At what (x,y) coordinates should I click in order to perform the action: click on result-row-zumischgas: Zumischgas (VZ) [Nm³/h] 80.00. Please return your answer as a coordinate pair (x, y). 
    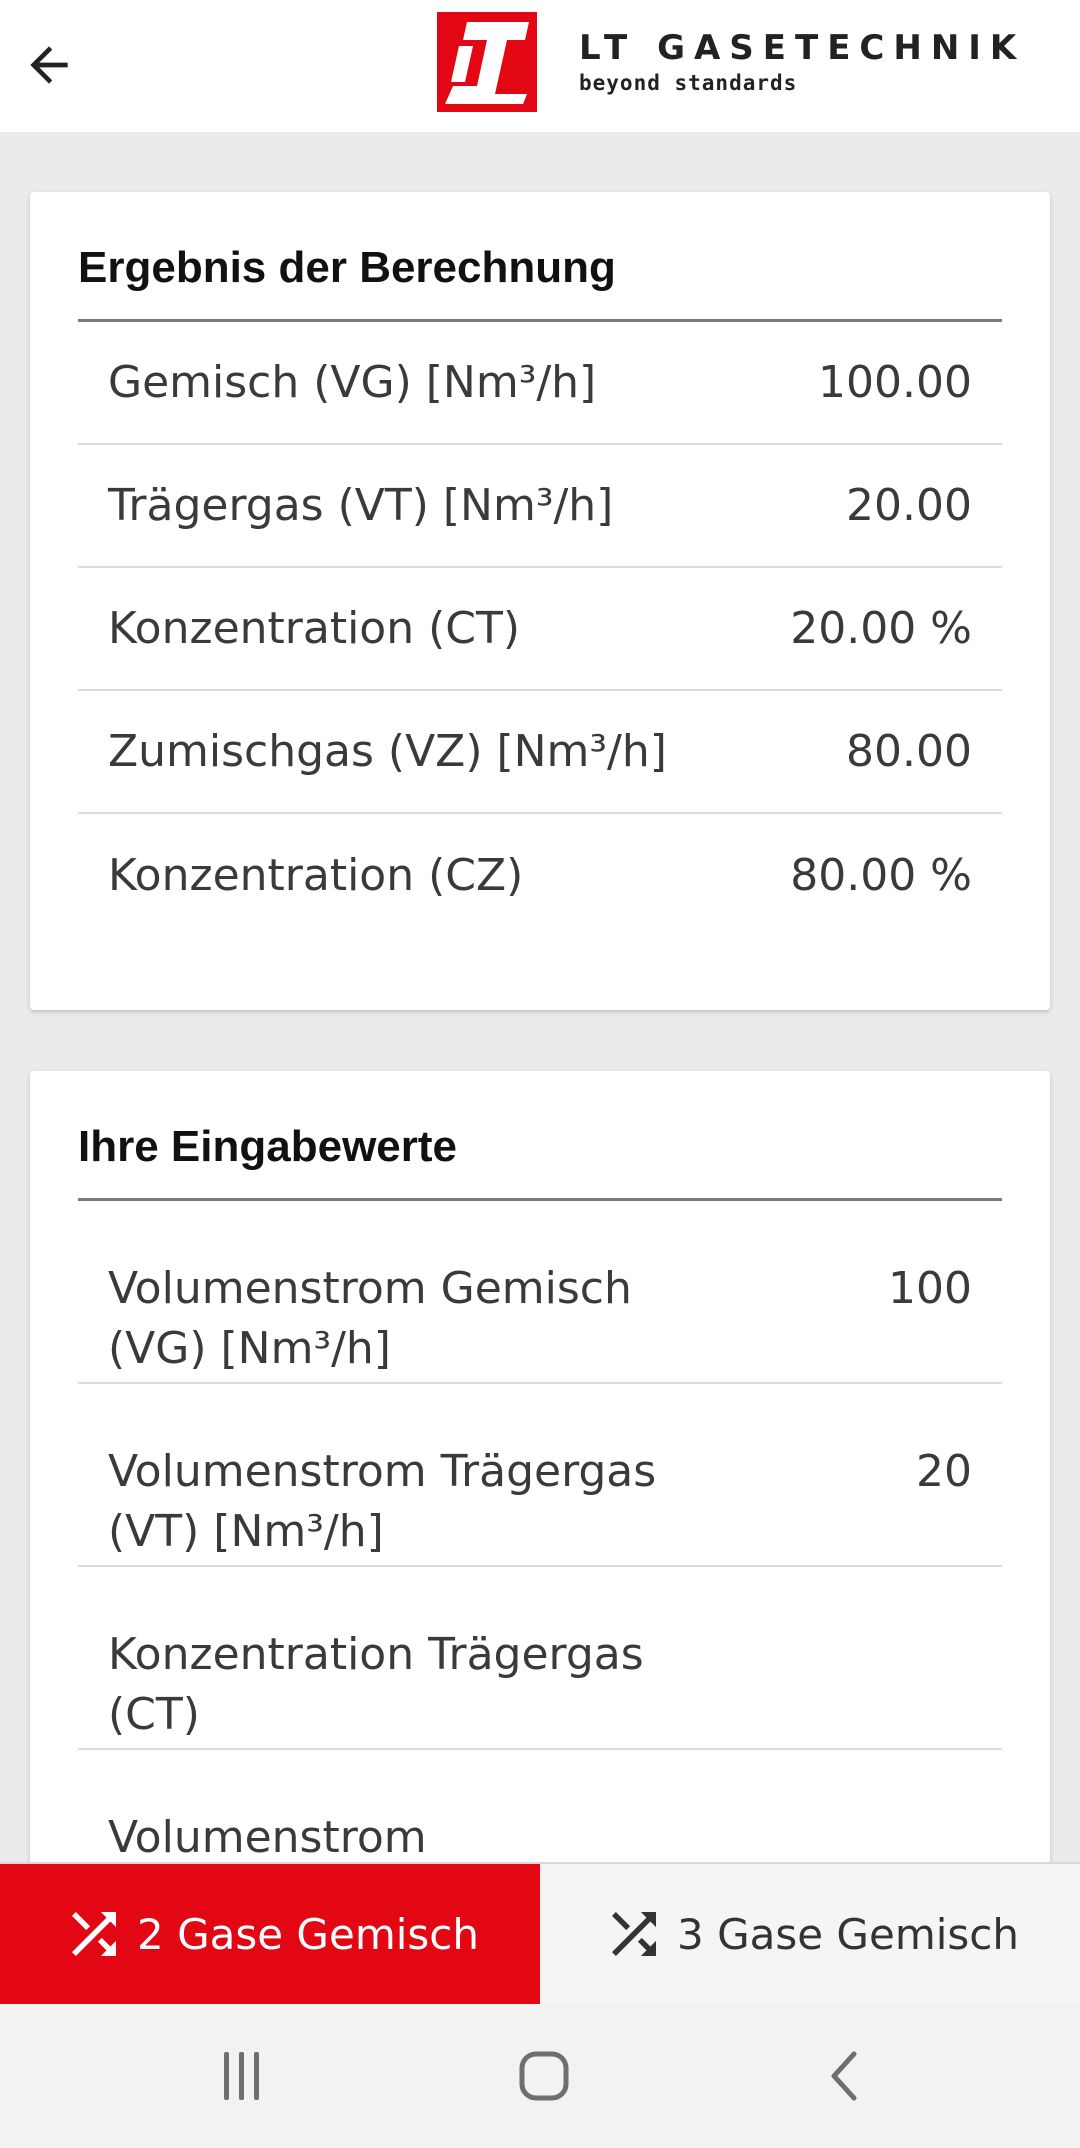
    Looking at the image, I should click on (540, 752).